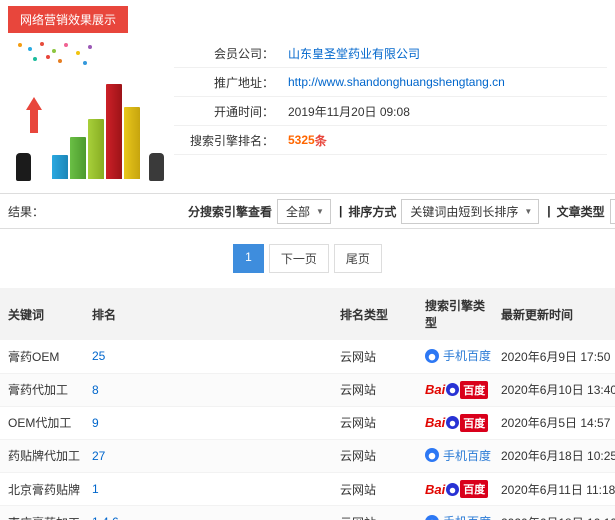  What do you see at coordinates (554, 423) in the screenshot?
I see `updated-cell: 2020年6月5日 14:57` at bounding box center [554, 423].